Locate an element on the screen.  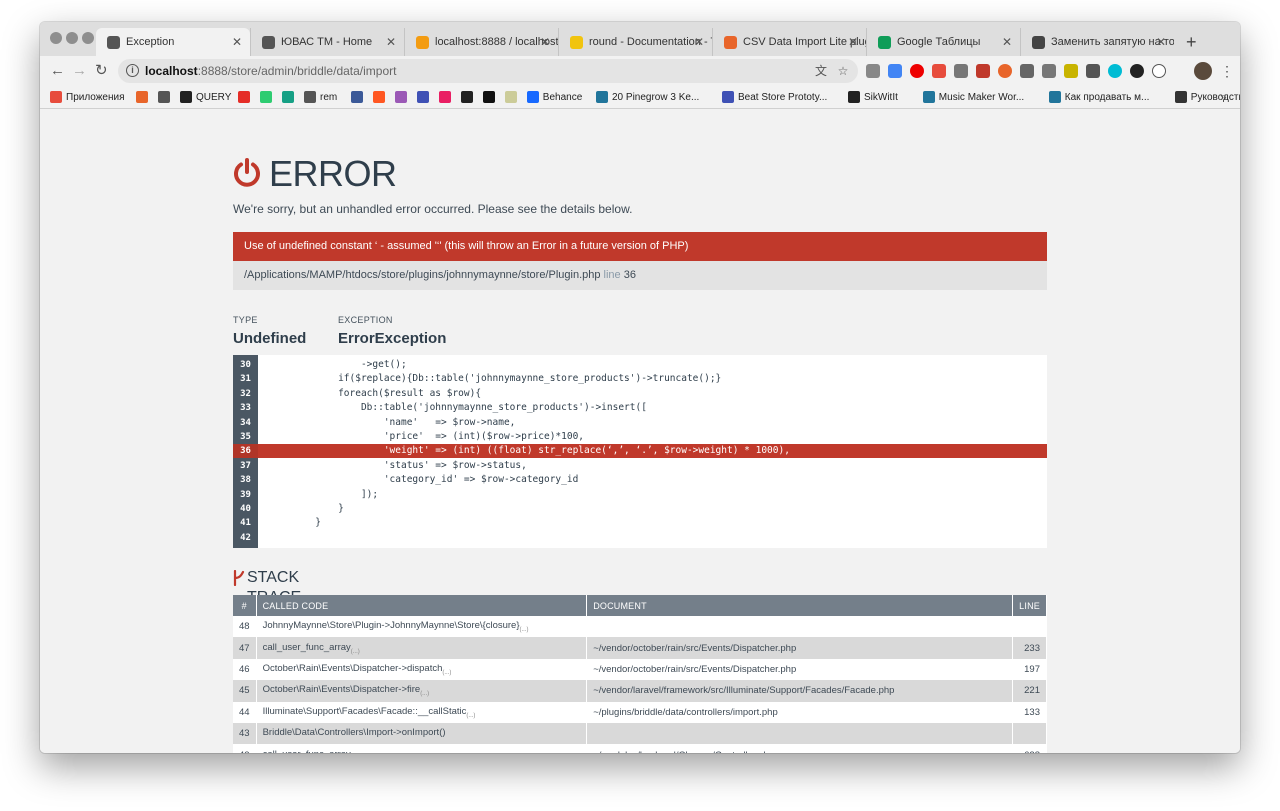
trace-code-text: call_user_func_array is located at coordinates (306, 647).